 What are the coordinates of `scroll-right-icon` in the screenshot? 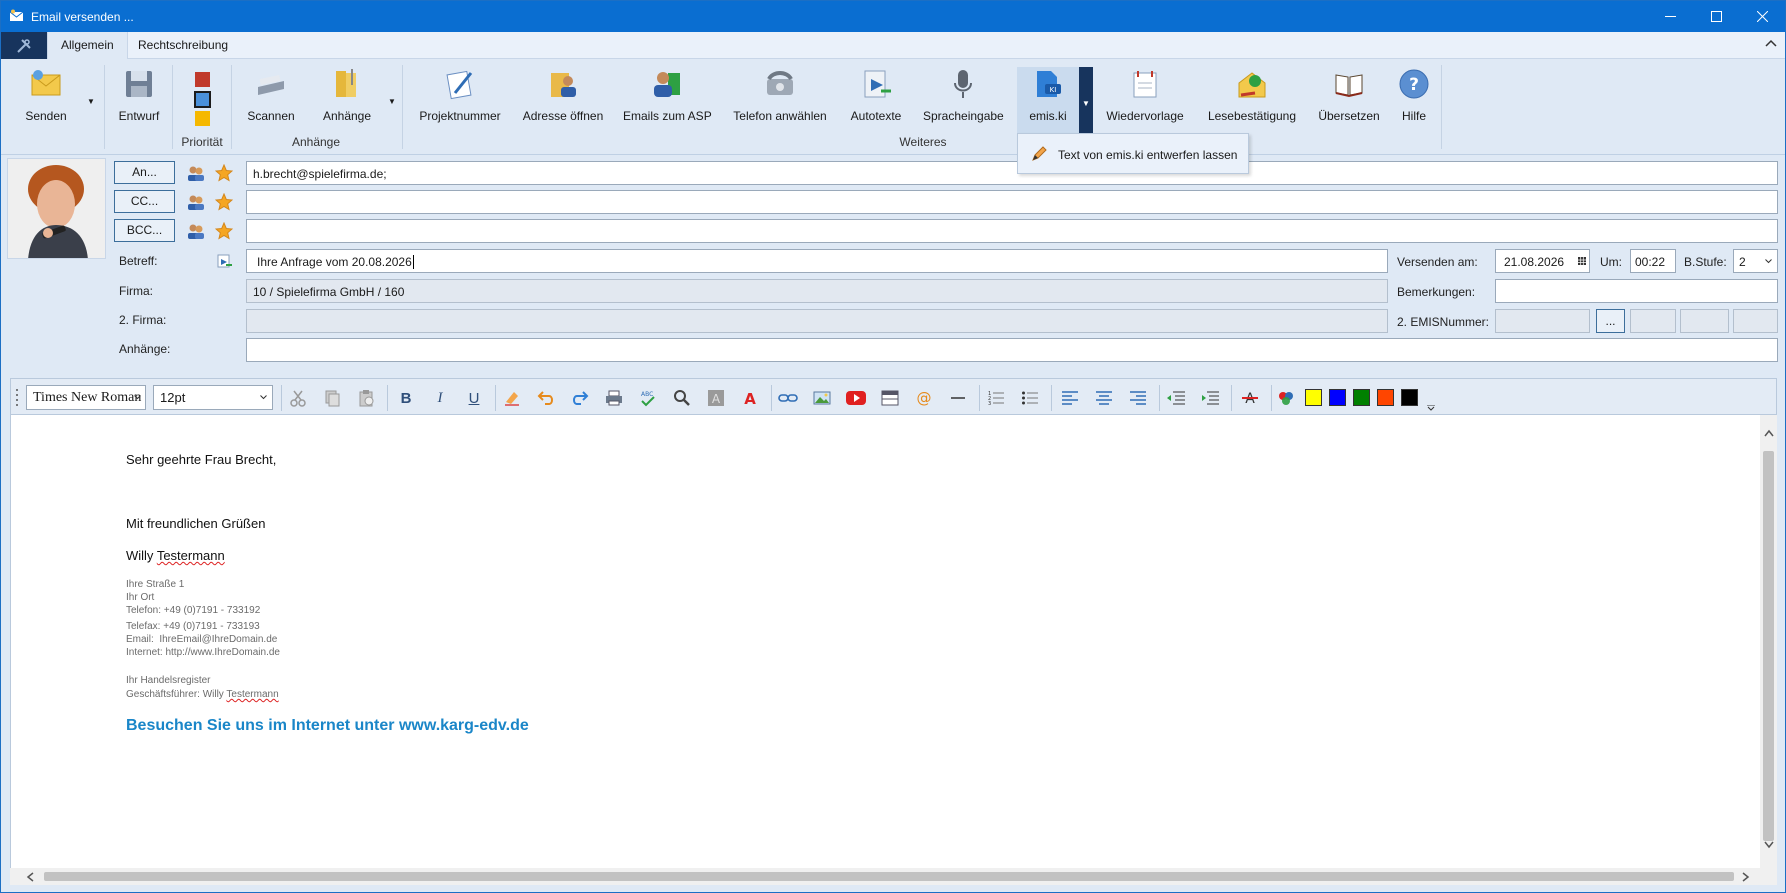 It's located at (1746, 877).